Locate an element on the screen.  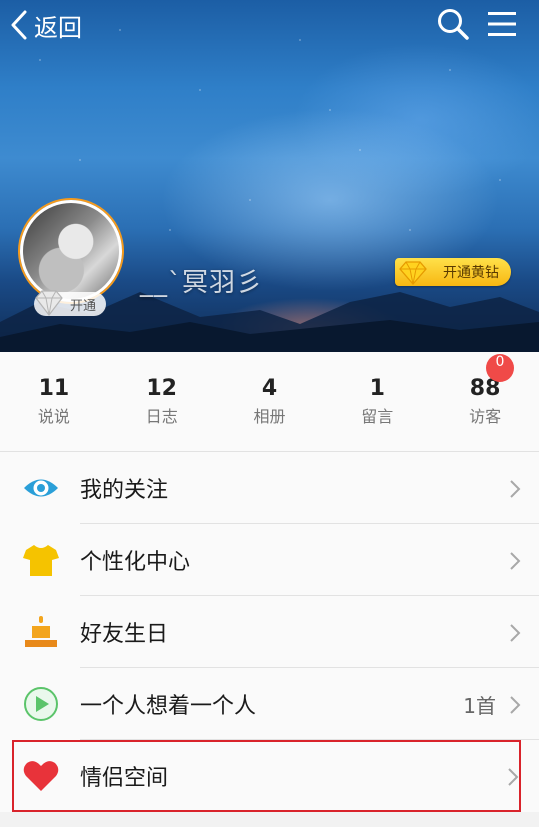
back-button: 返回 is located at coordinates (45, 25).